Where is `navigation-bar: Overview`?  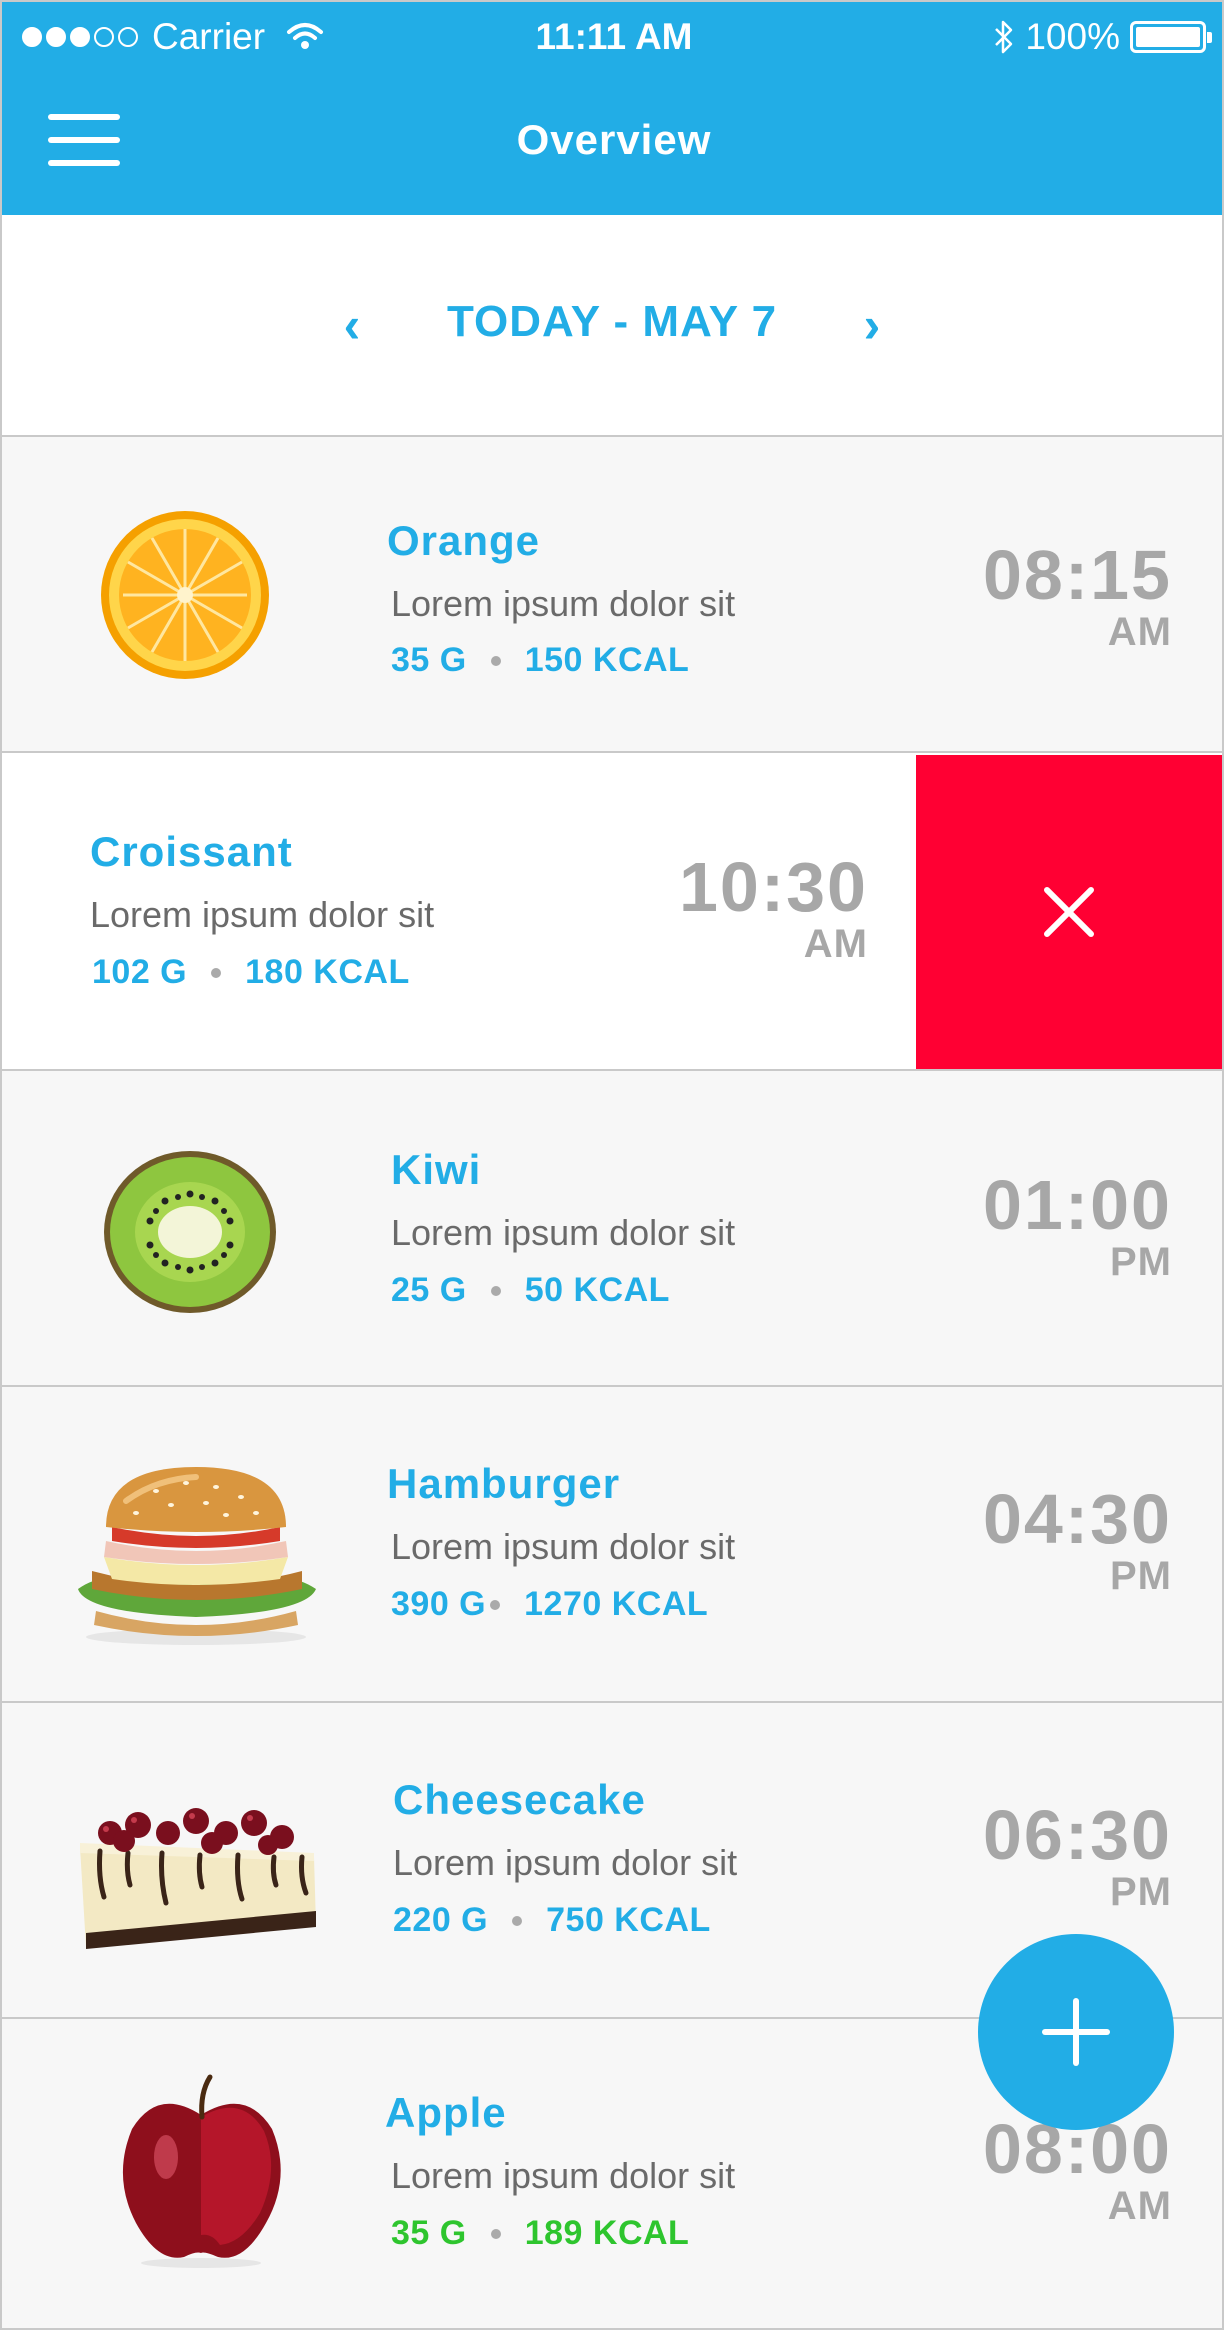
navigation-bar: Overview is located at coordinates (612, 144).